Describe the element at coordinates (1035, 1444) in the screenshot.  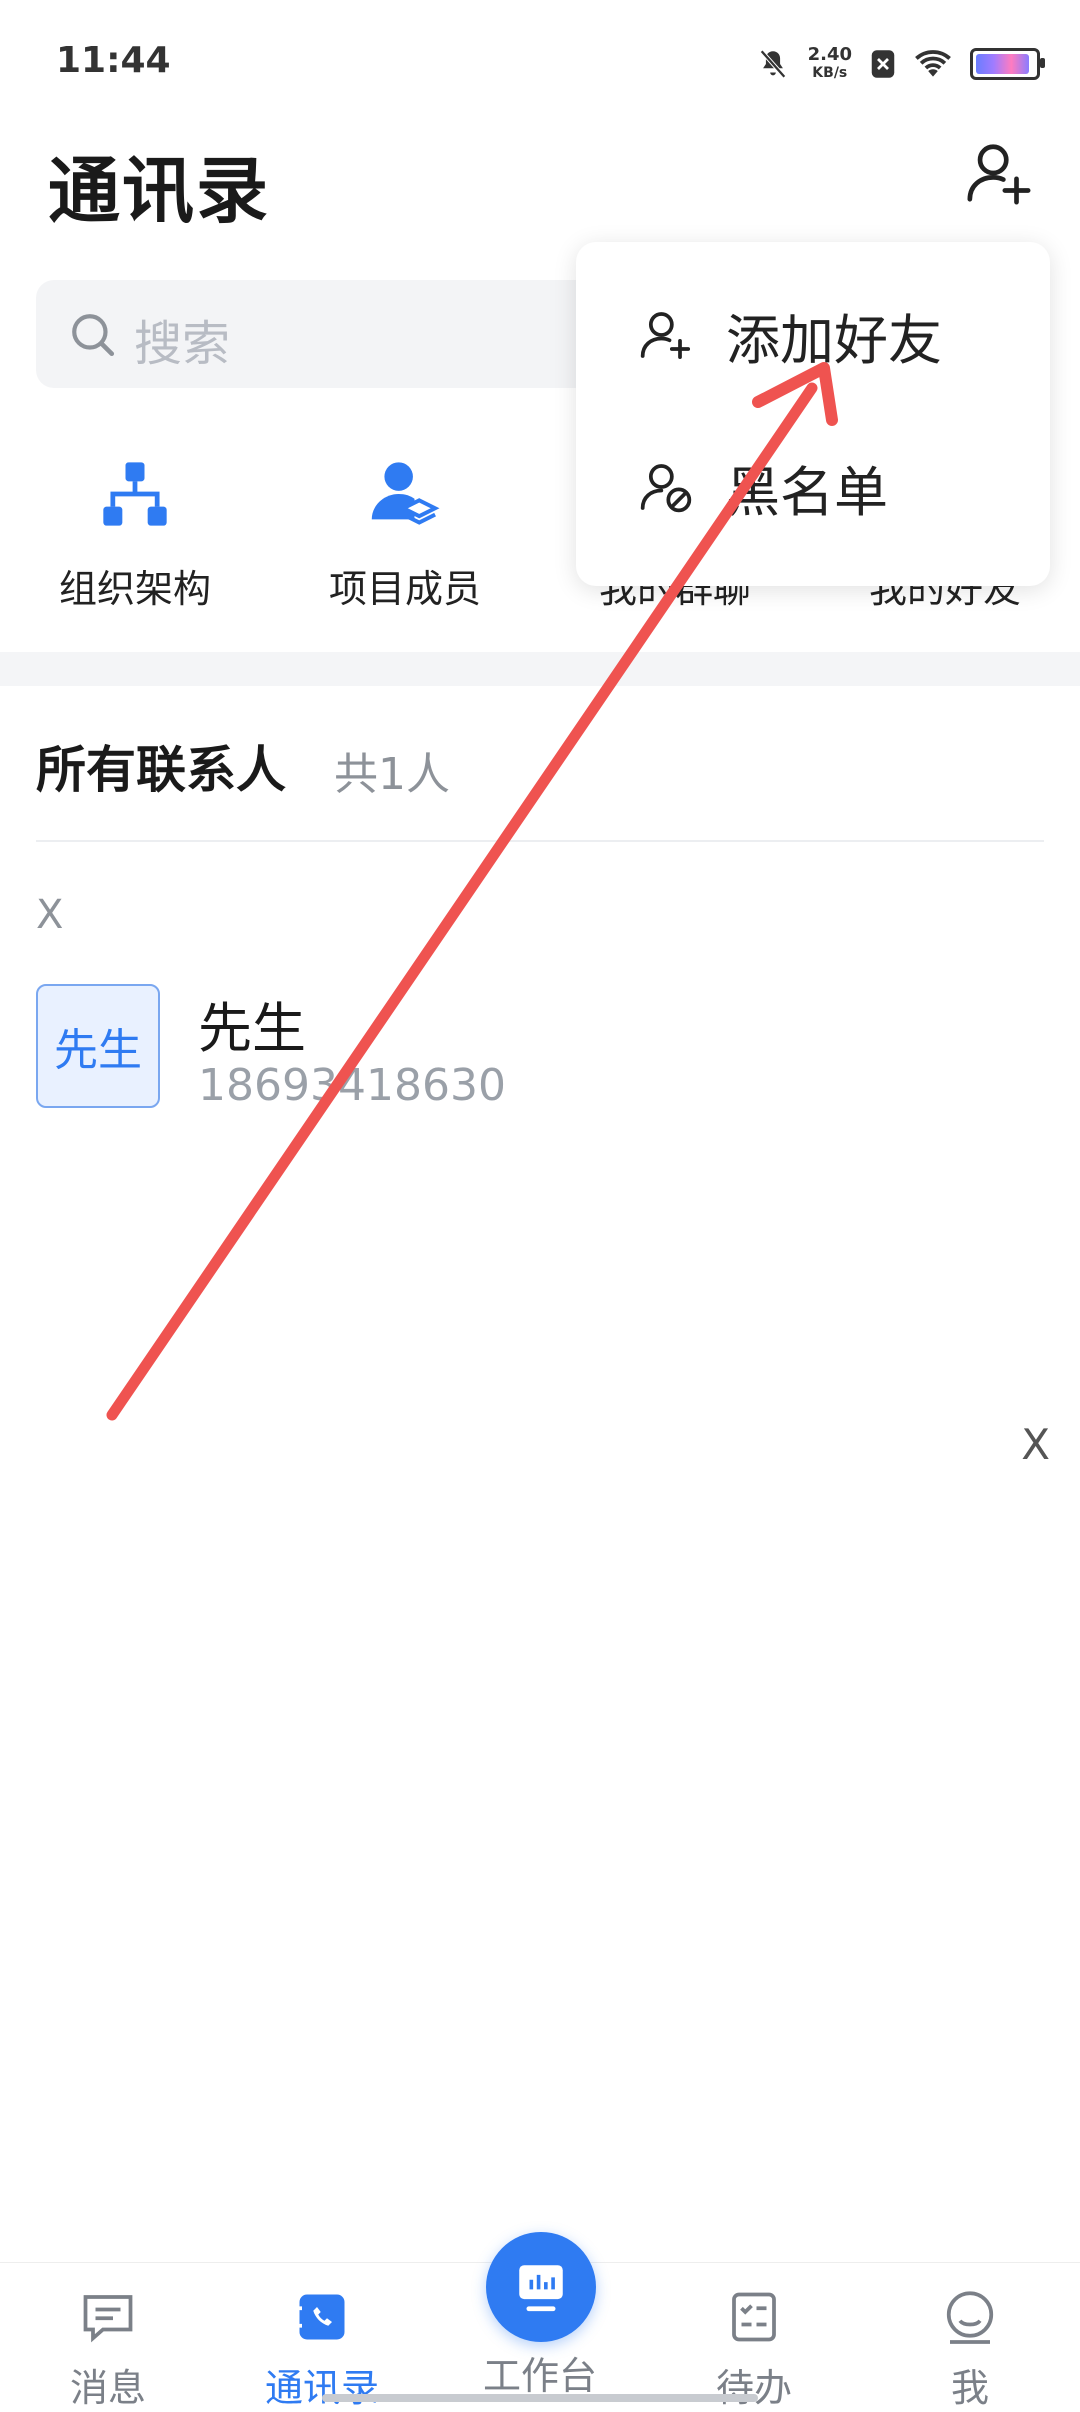
I see `side-index-letter: X` at that location.